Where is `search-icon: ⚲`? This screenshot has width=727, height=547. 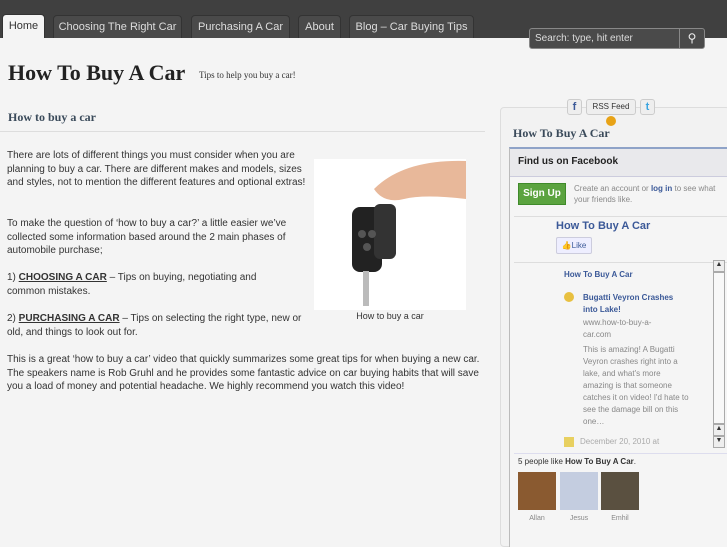 search-icon: ⚲ is located at coordinates (691, 38).